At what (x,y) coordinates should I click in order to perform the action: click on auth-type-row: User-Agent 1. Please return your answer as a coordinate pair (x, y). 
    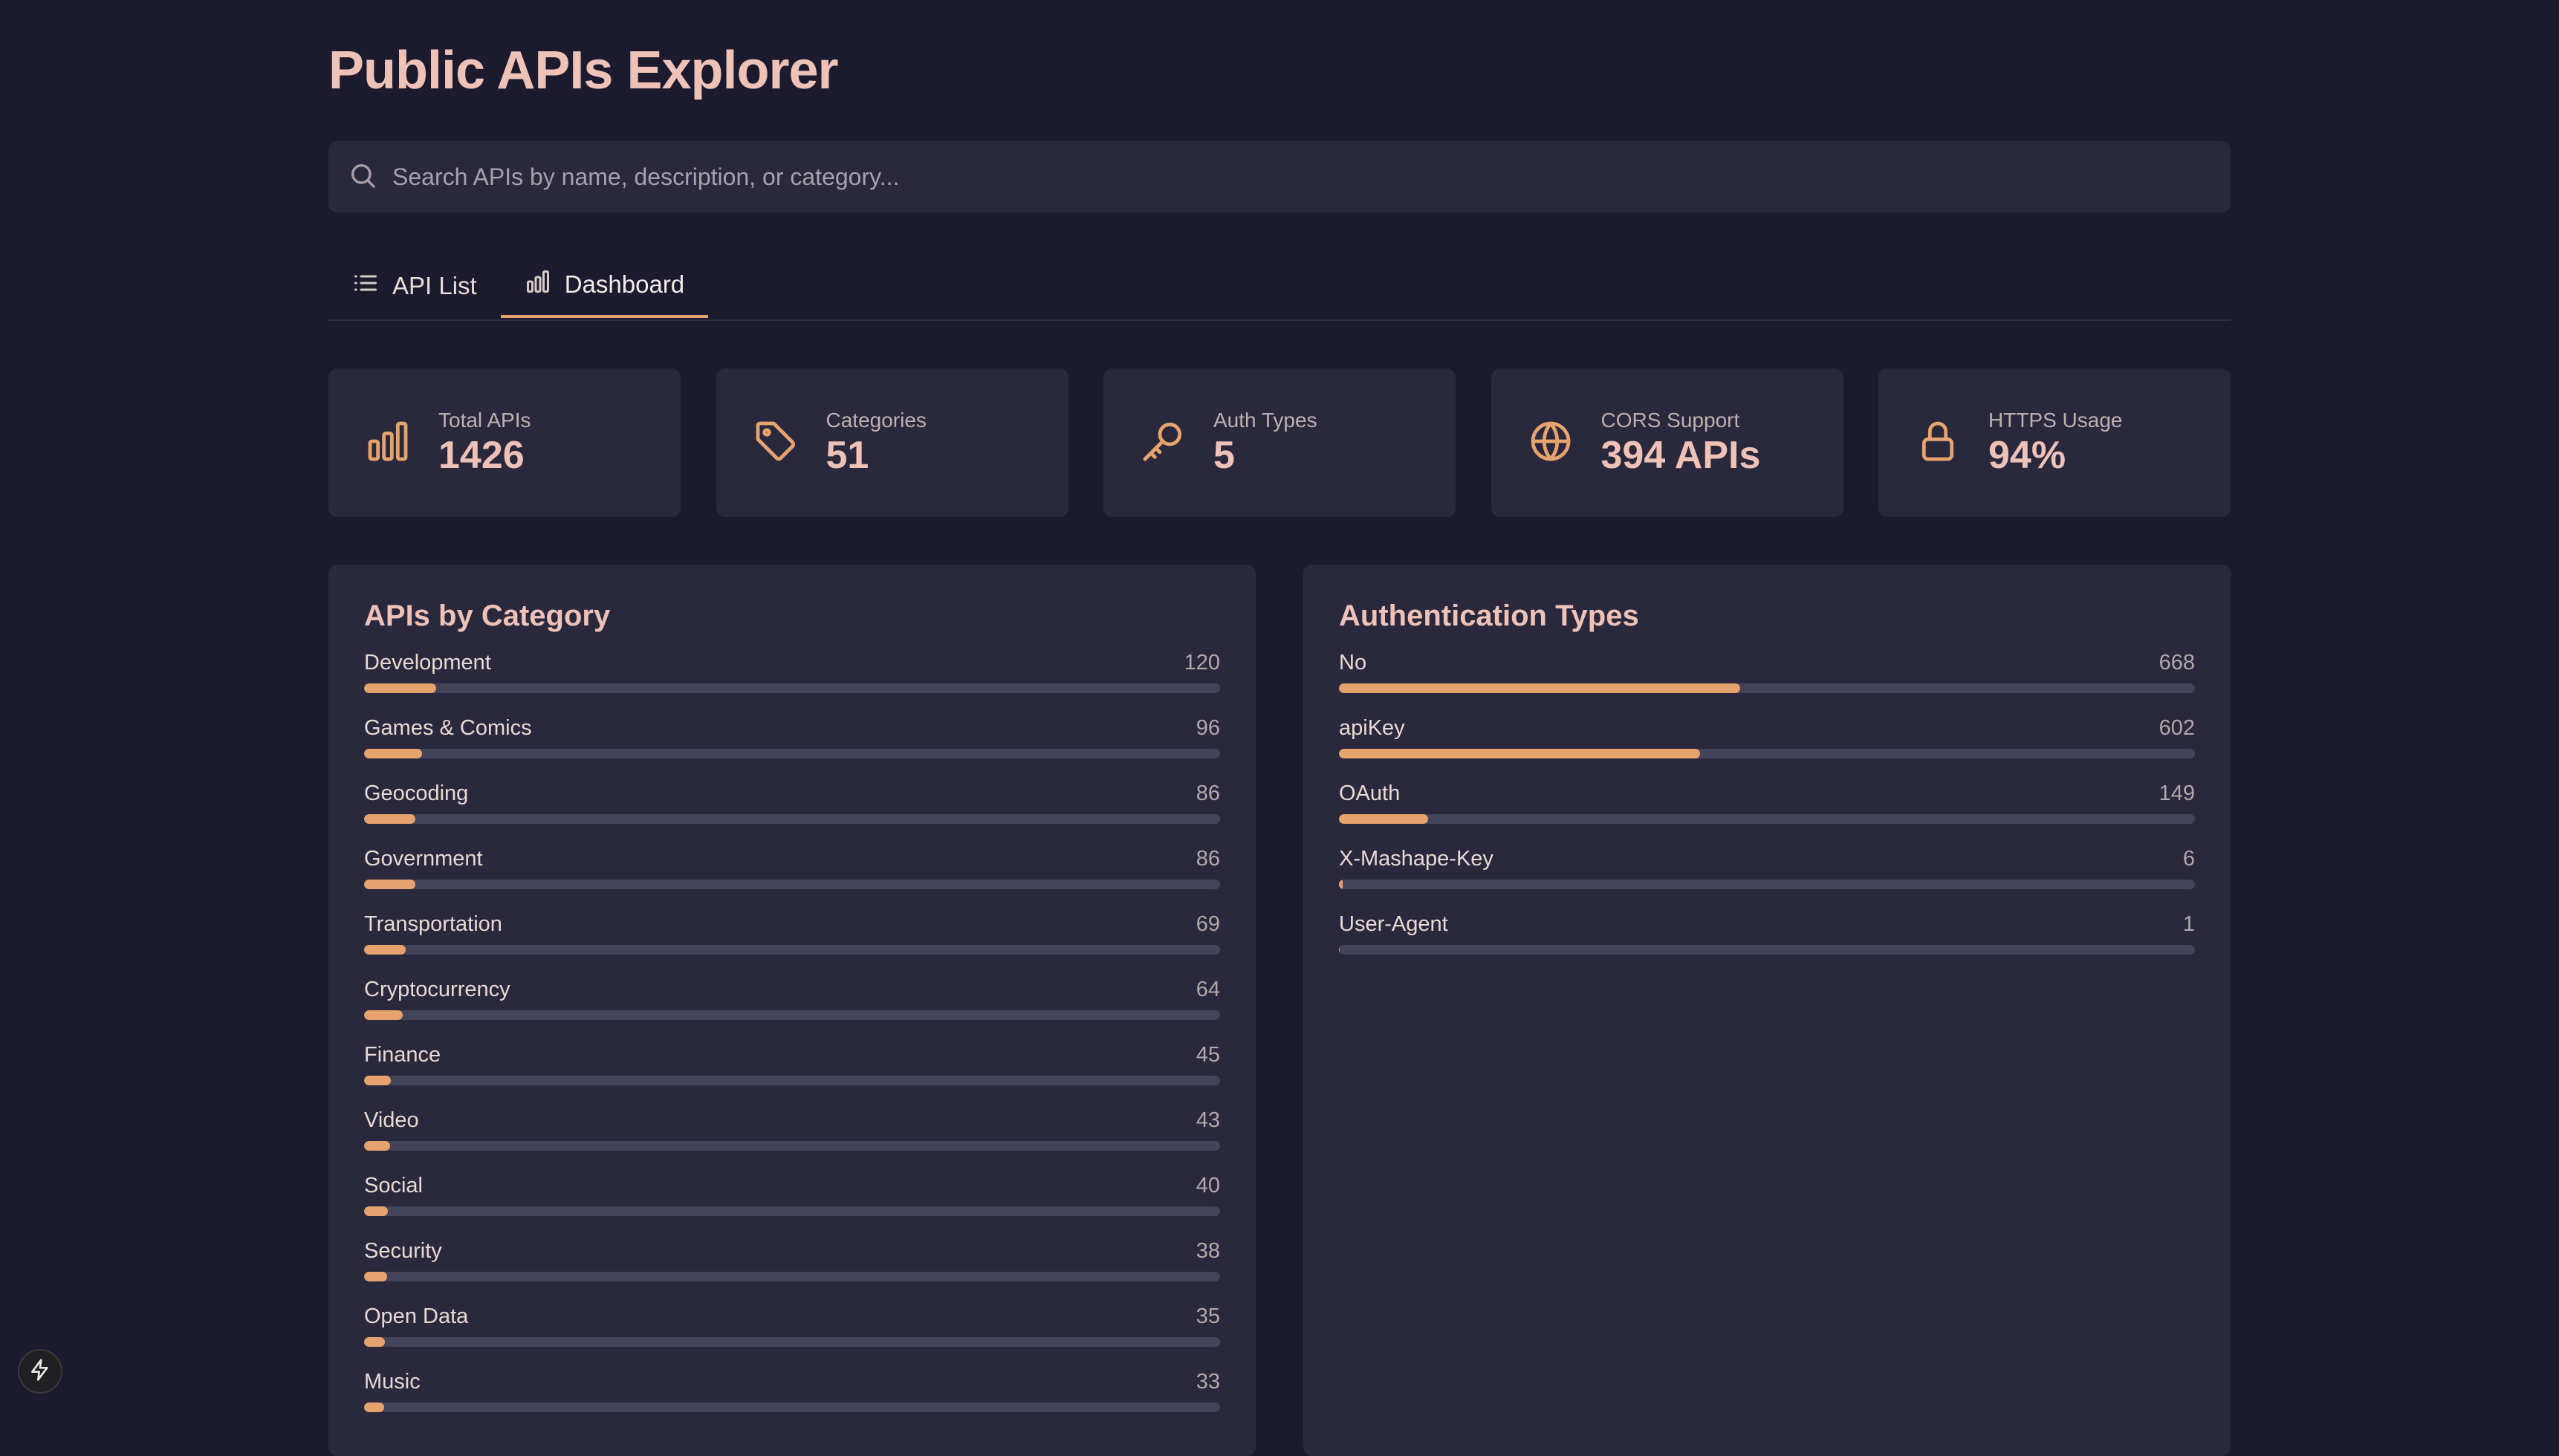
    Looking at the image, I should click on (1767, 942).